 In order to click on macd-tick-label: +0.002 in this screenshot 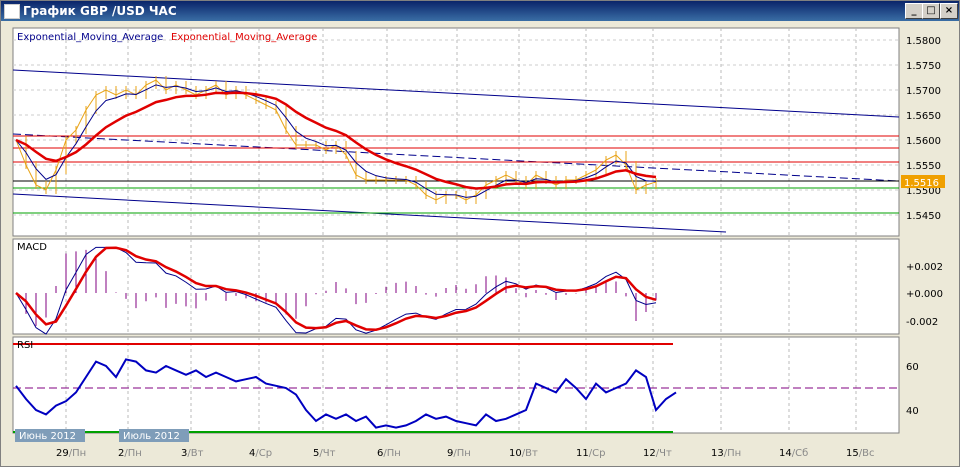, I will do `click(924, 267)`.